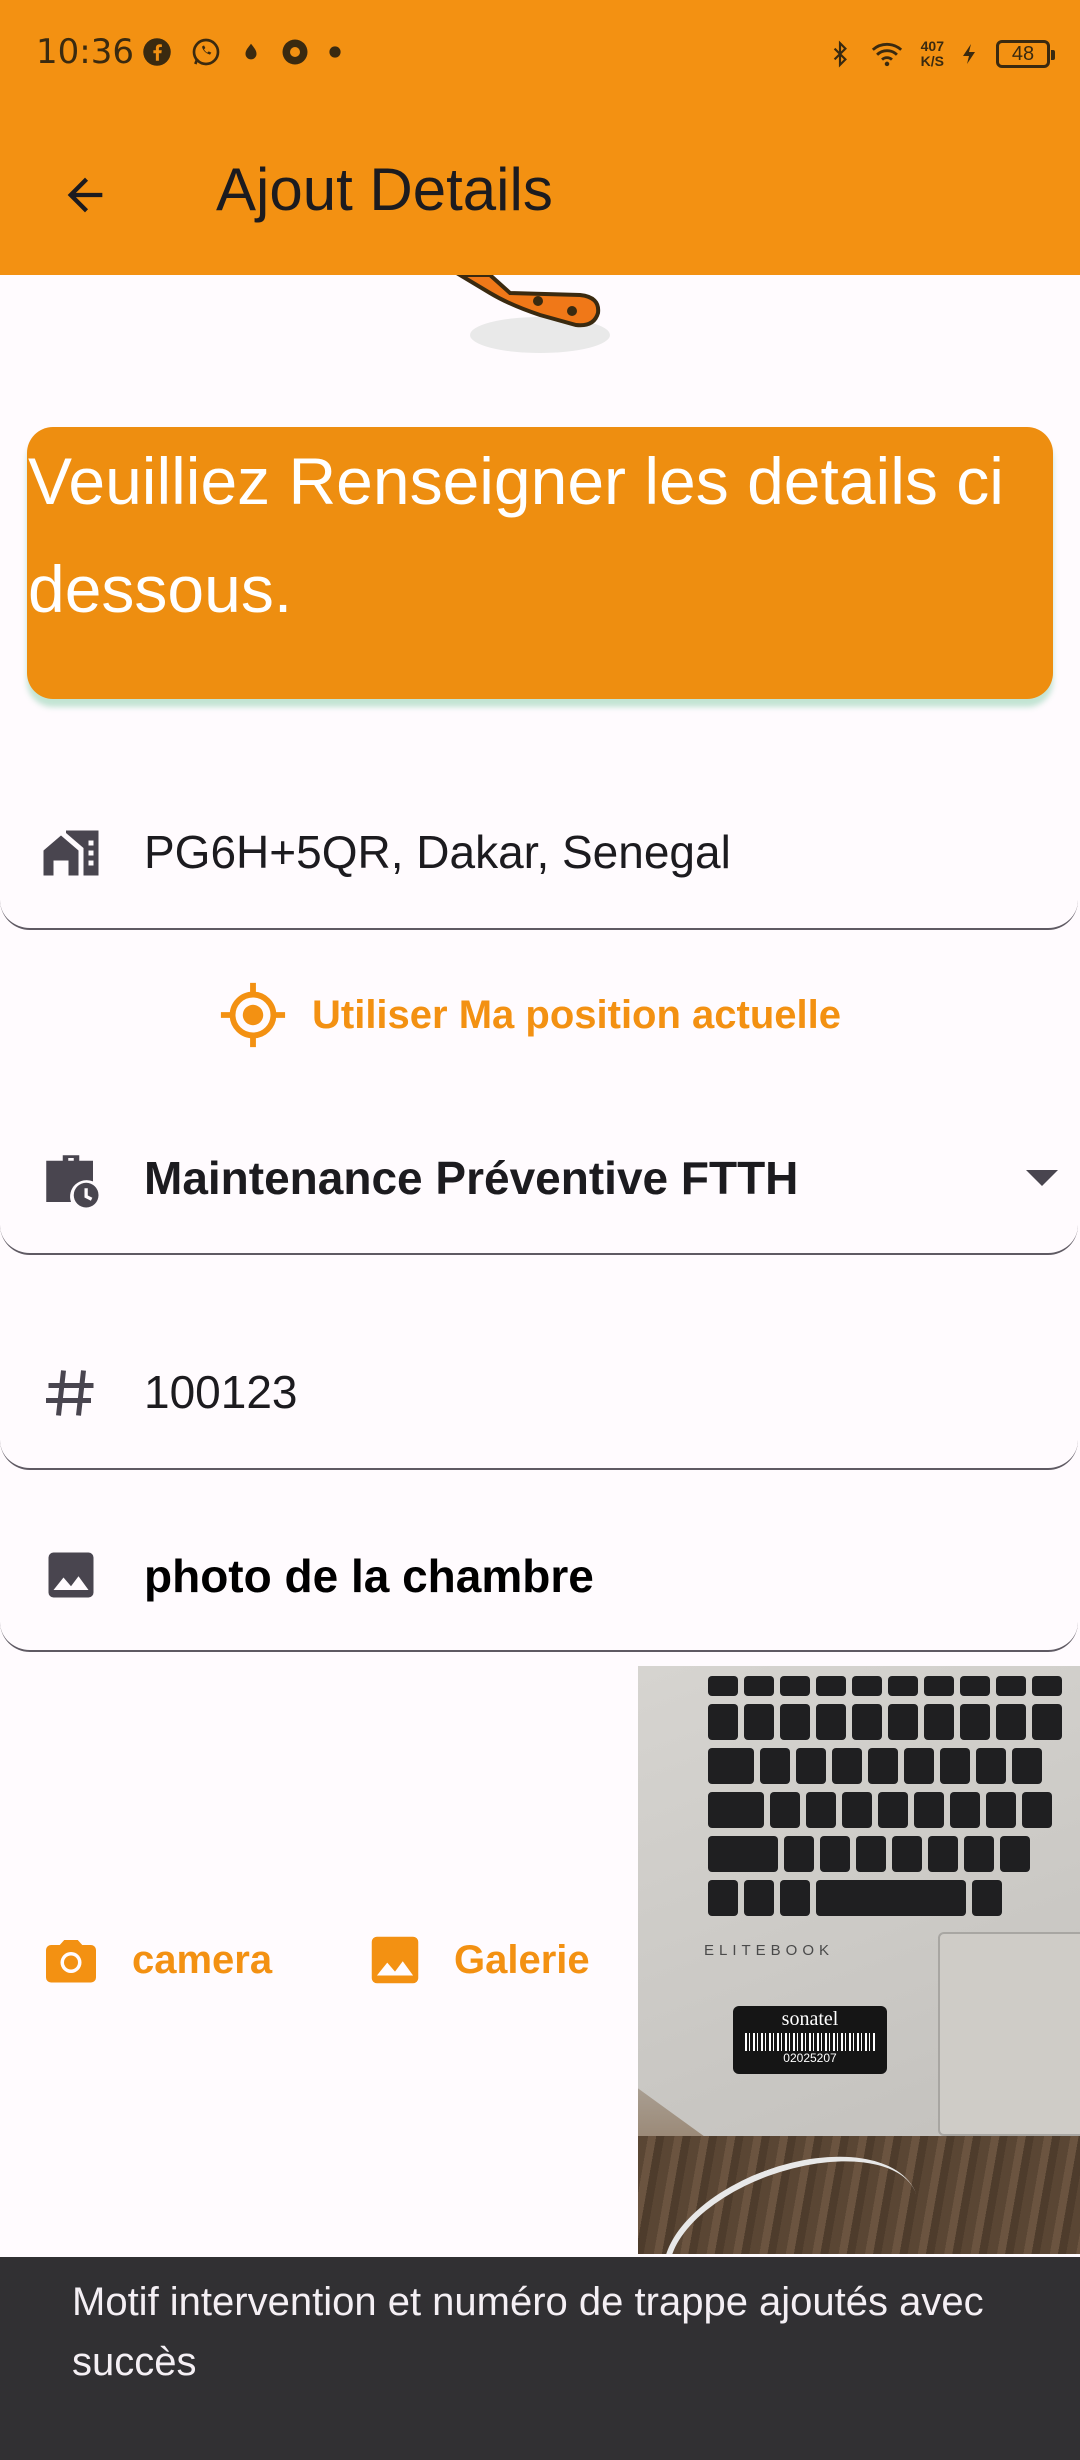 The height and width of the screenshot is (2460, 1080). Describe the element at coordinates (71, 853) in the screenshot. I see `home-work-icon` at that location.